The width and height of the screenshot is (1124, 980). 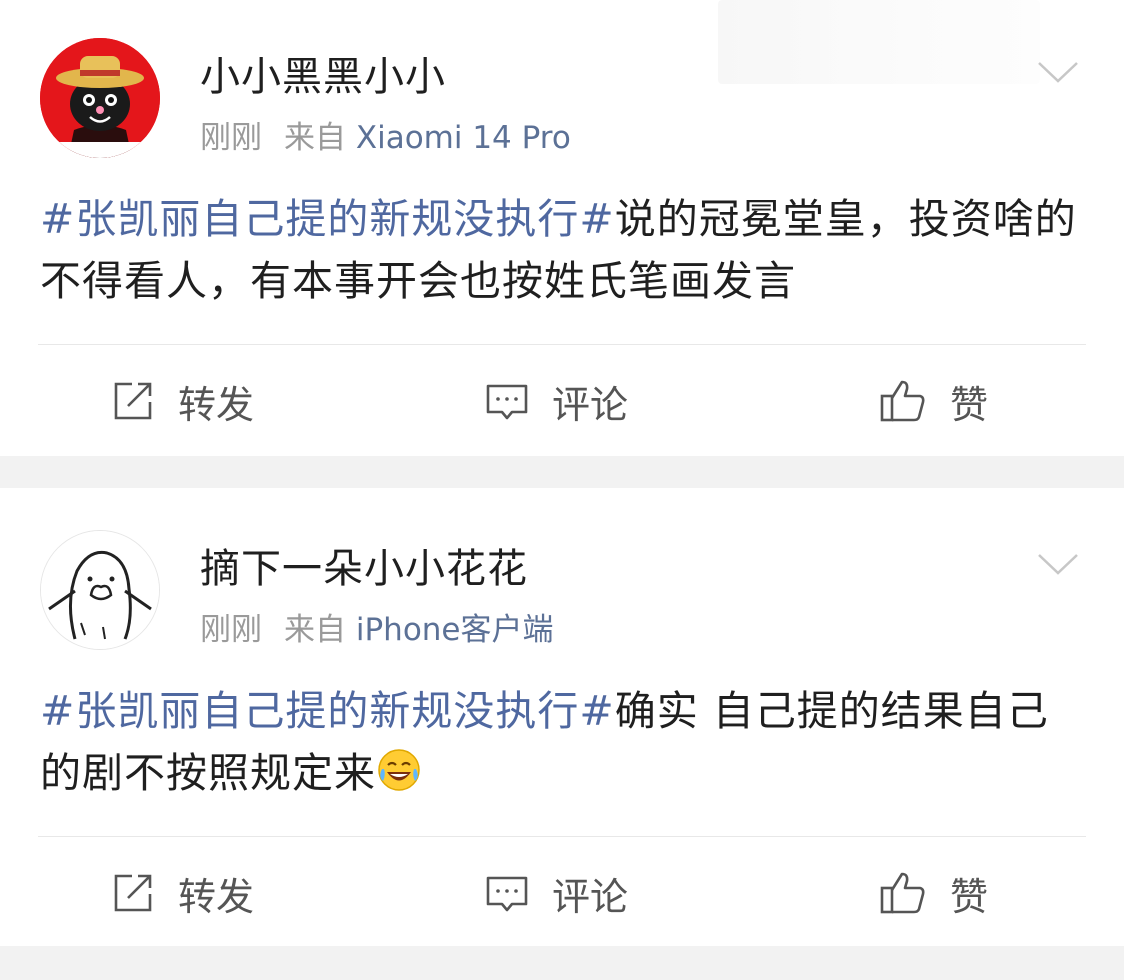 I want to click on blurred-region, so click(x=879, y=42).